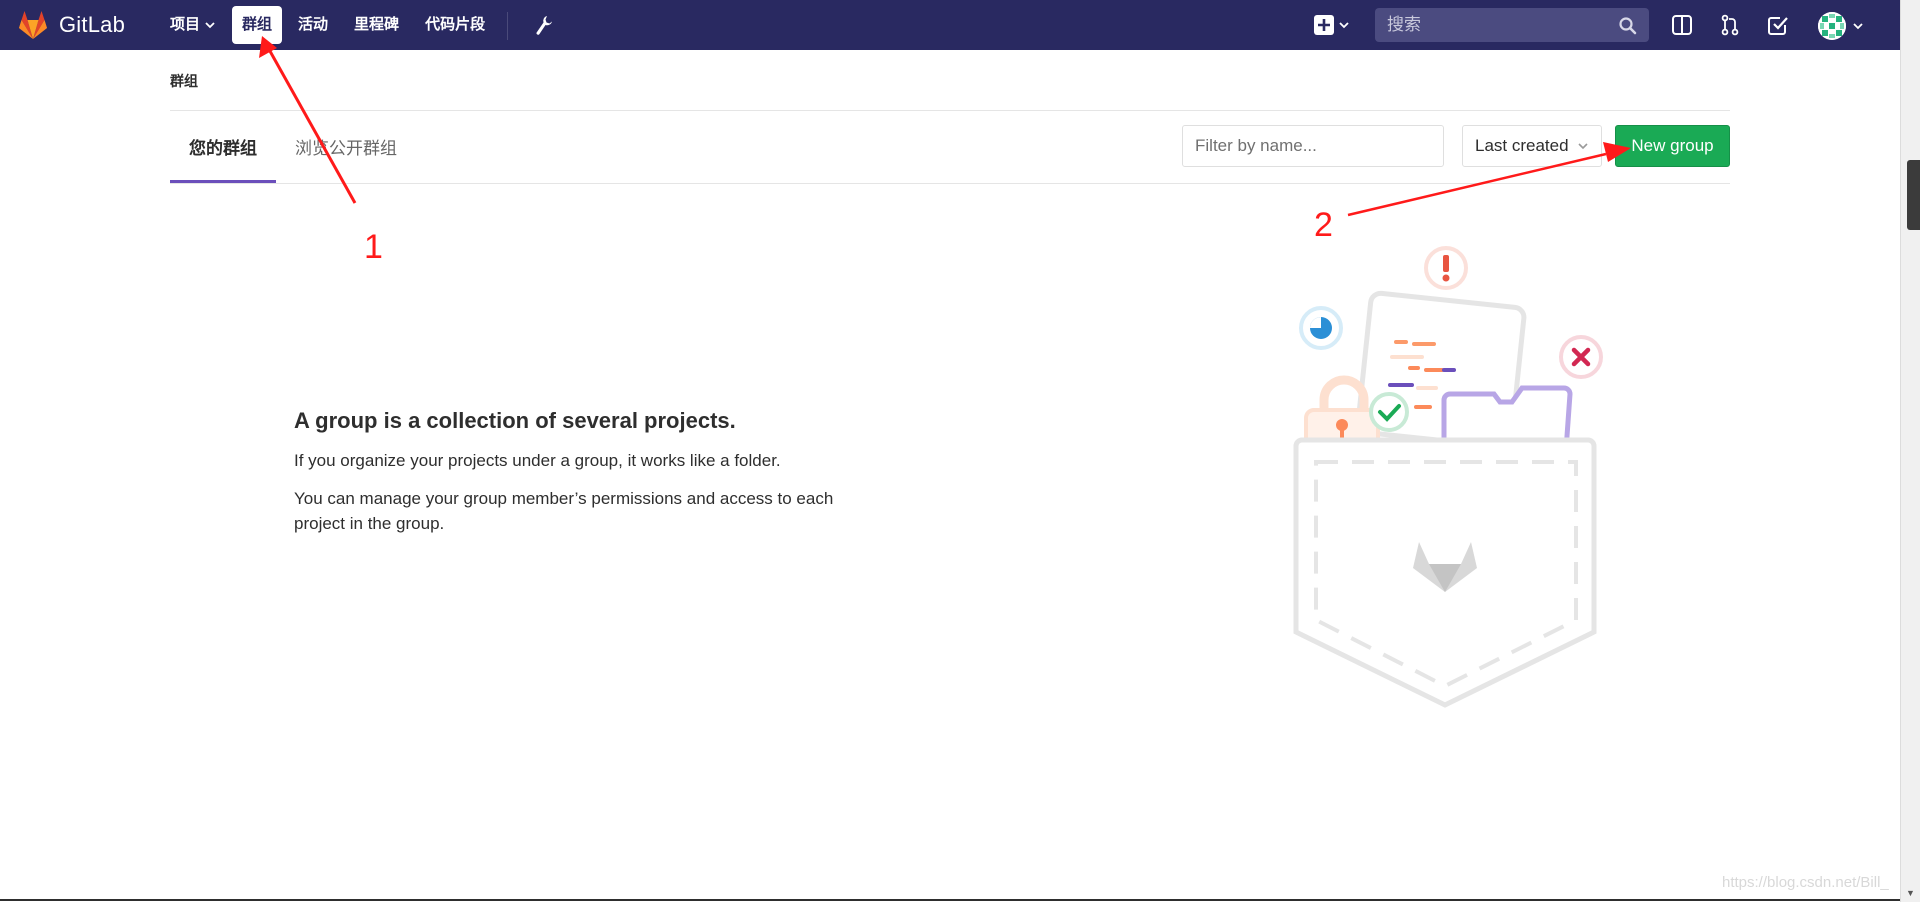  What do you see at coordinates (1628, 26) in the screenshot?
I see `search-icon` at bounding box center [1628, 26].